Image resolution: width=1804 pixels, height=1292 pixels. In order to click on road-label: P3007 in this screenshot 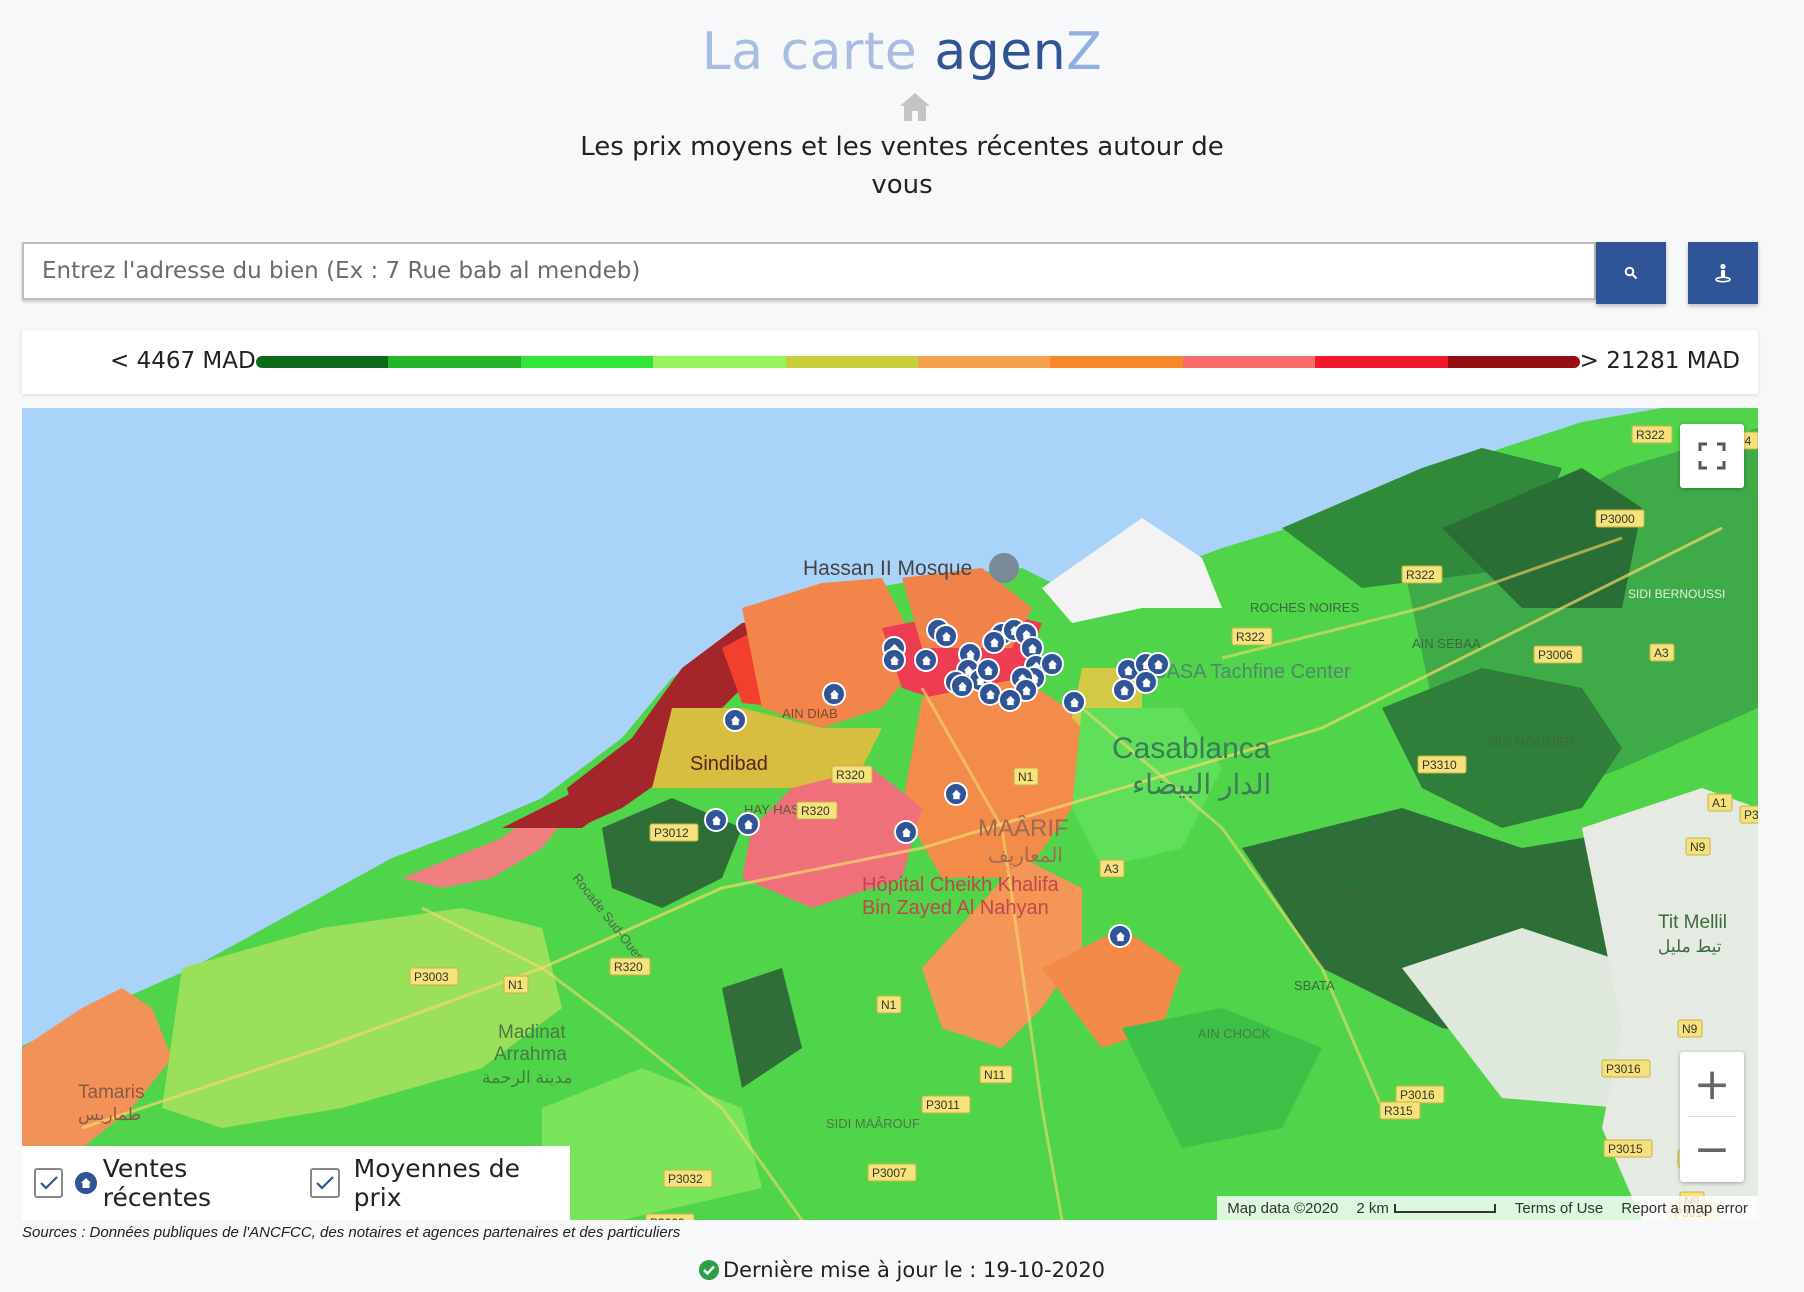, I will do `click(889, 1173)`.